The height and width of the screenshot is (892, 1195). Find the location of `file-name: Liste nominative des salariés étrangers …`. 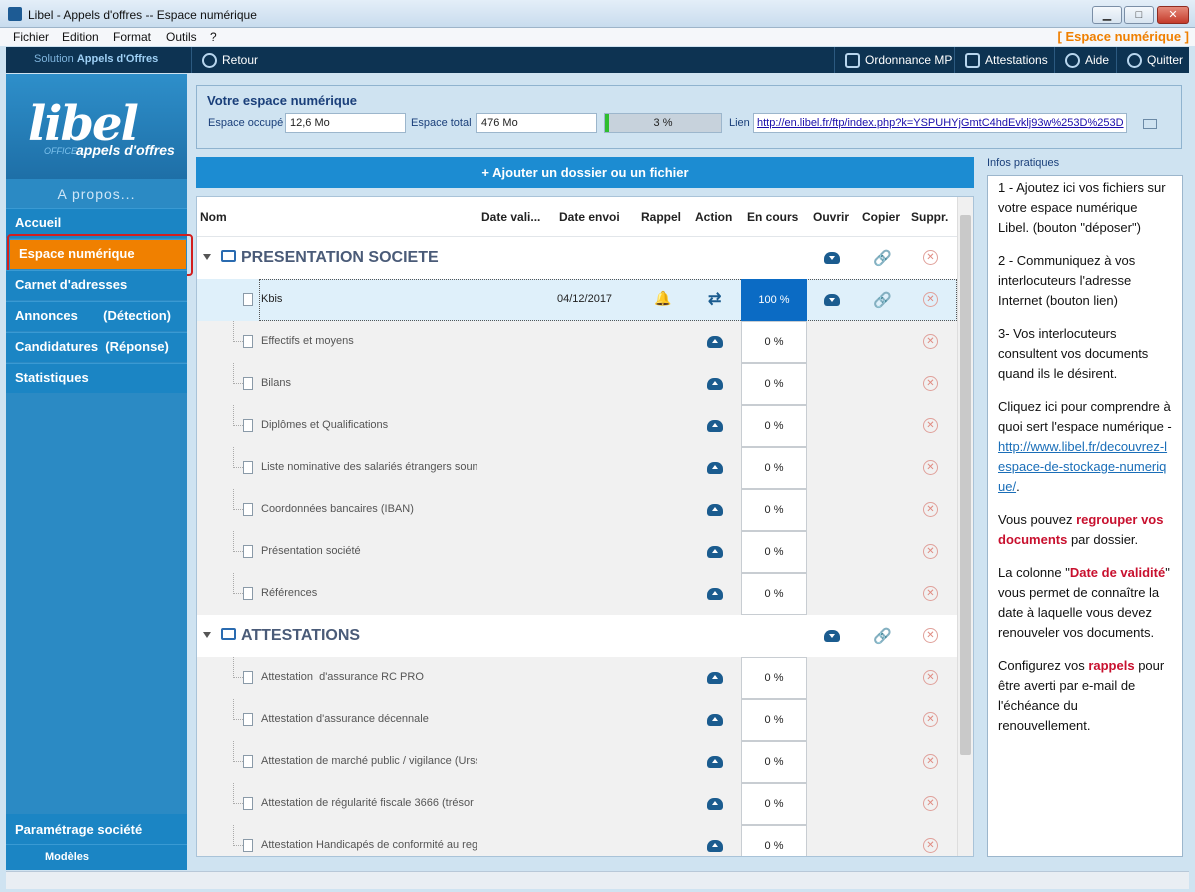

file-name: Liste nominative des salariés étrangers … is located at coordinates (369, 467).